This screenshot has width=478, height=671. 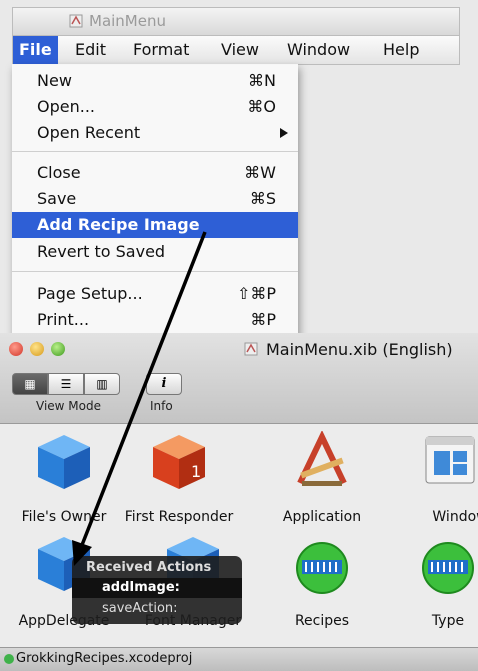 I want to click on menubar: File Edit Format View Window Help, so click(x=236, y=50).